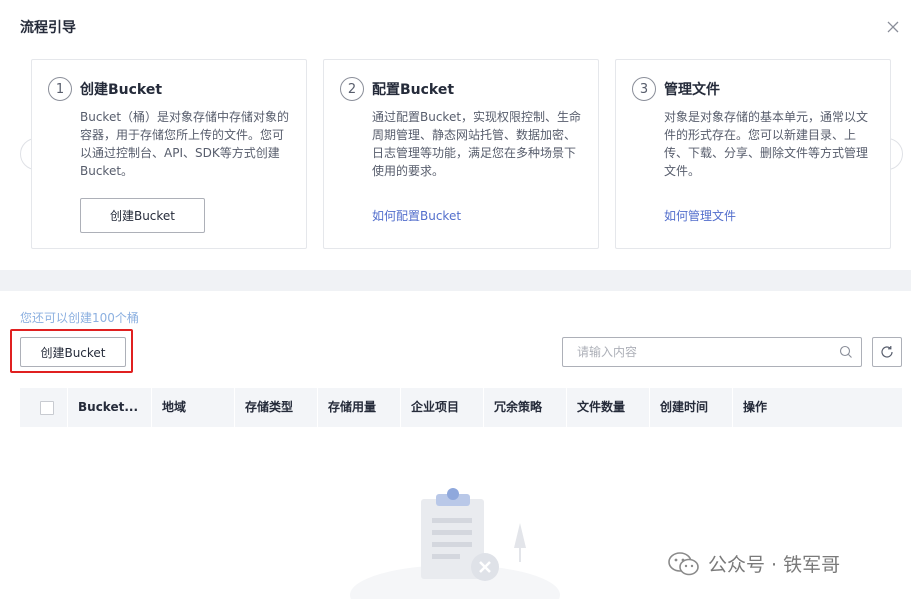  I want to click on section-divider, so click(455, 280).